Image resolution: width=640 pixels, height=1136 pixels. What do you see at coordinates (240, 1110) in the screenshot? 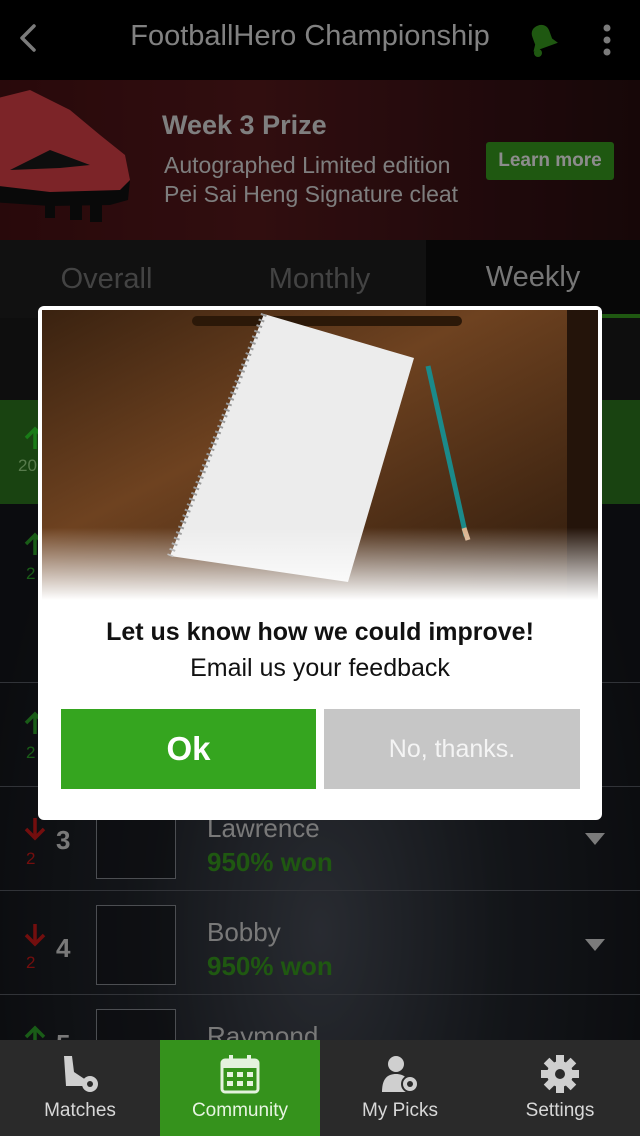
I see `nav-label: Community` at bounding box center [240, 1110].